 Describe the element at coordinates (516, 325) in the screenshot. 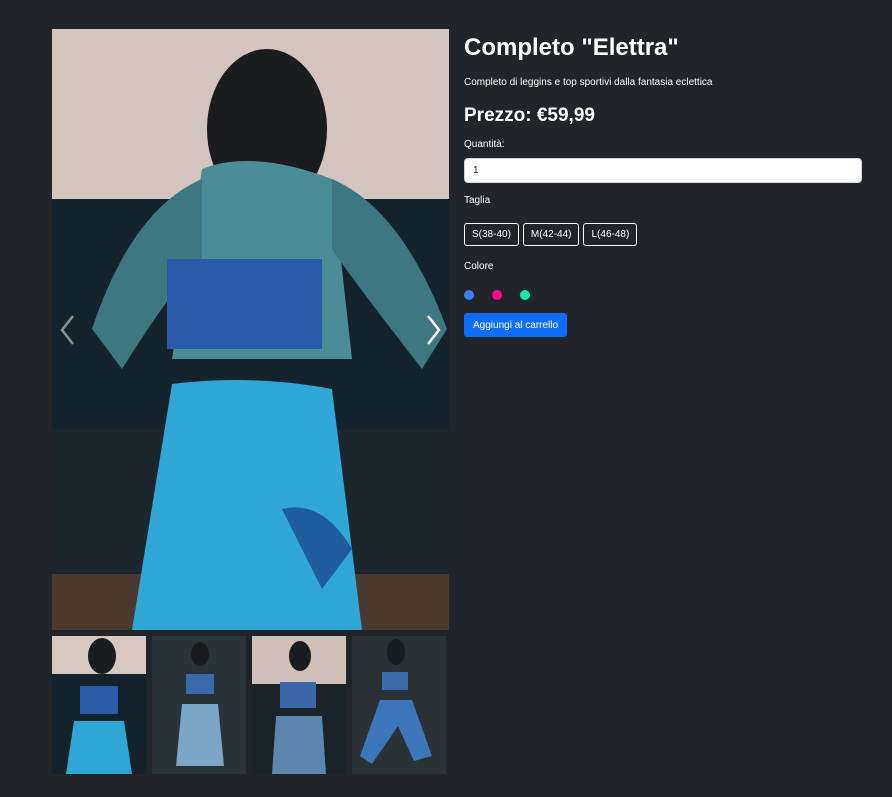

I see `add-to-cart-button: Aggiungi al carrello` at that location.